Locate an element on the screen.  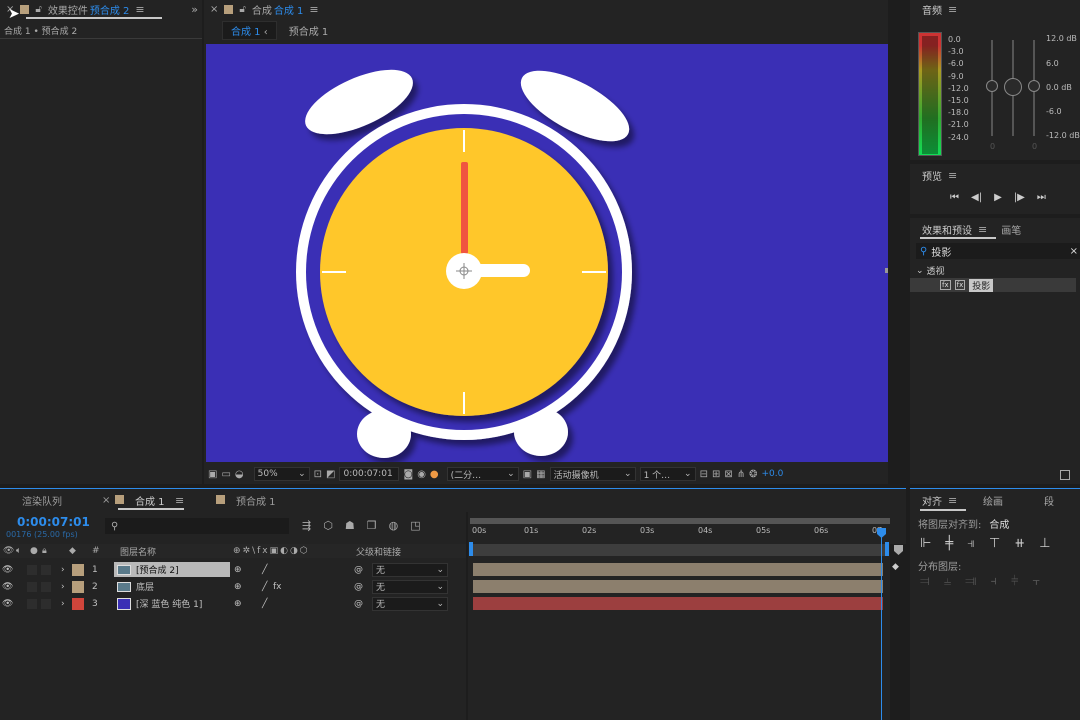
first-frame-icon: ⏮ is located at coordinates (954, 197).